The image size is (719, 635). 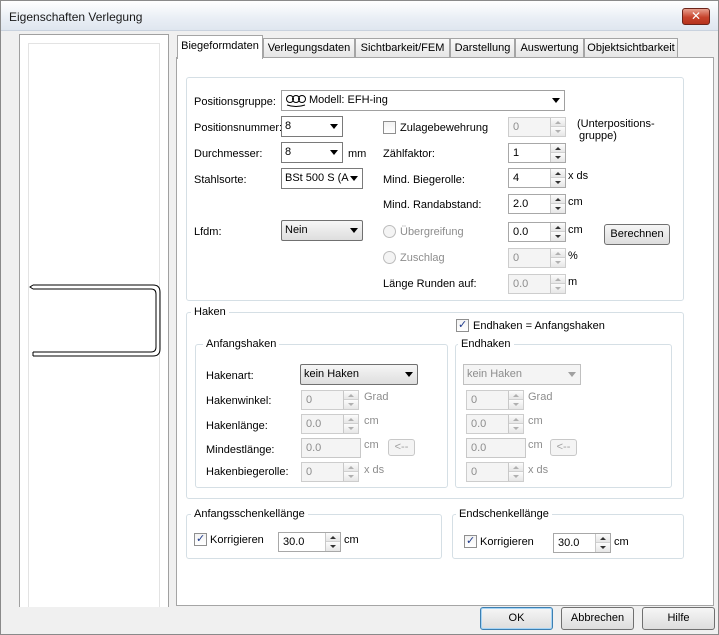 I want to click on stahlsorte-value: BSt 500 S (A, so click(x=317, y=178).